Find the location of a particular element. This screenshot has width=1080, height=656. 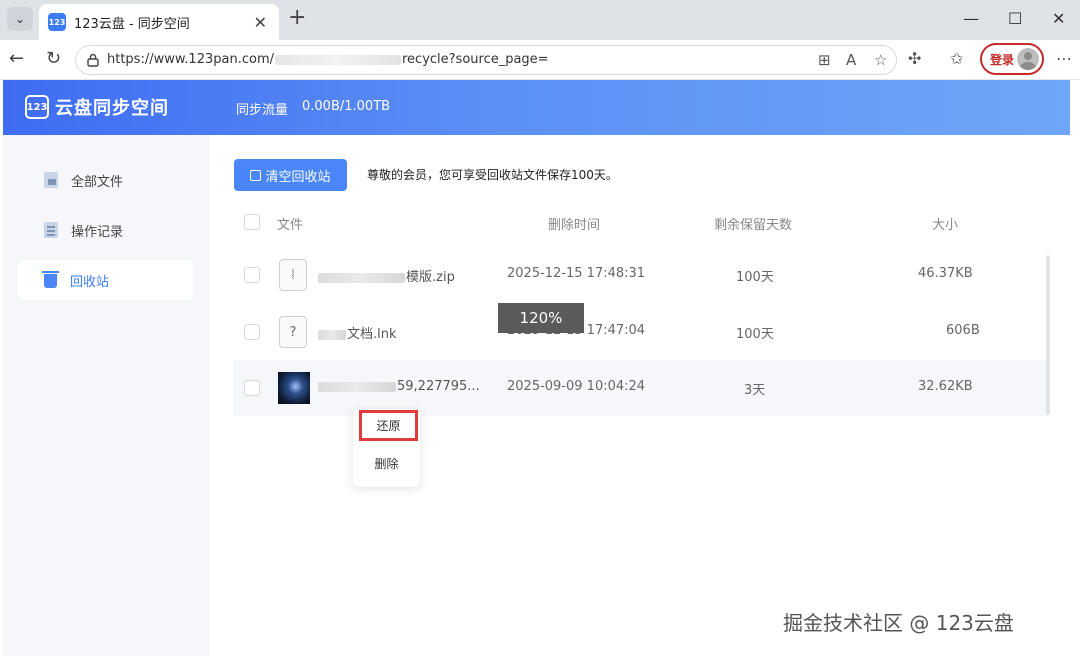

tab-title: 123云盘 - 同步空间 is located at coordinates (132, 24).